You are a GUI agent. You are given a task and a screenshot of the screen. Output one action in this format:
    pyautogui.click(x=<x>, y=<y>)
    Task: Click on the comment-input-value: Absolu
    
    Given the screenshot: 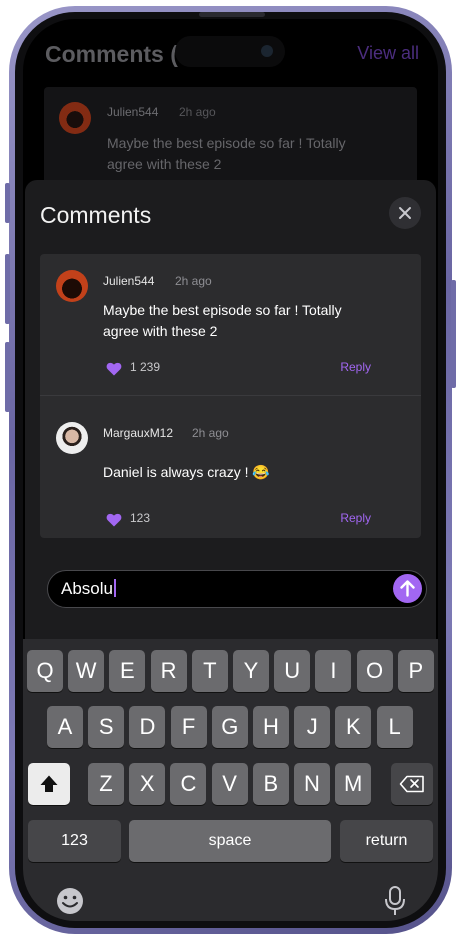 What is the action you would take?
    pyautogui.click(x=87, y=588)
    